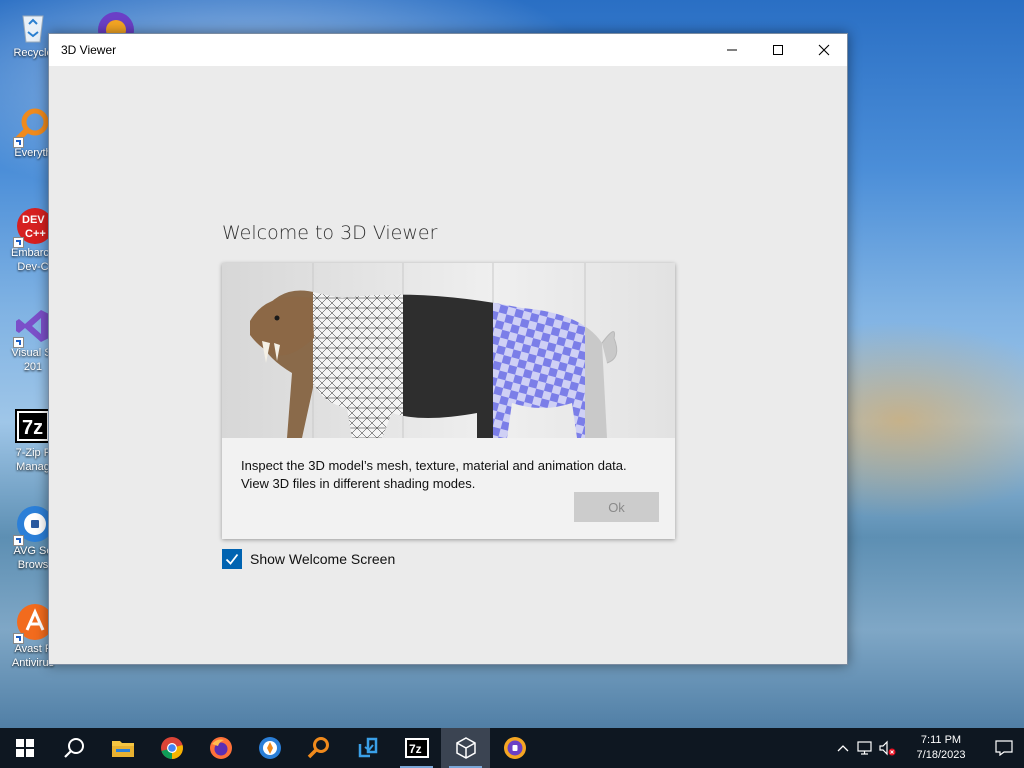 The image size is (1024, 768). I want to click on taskbar-everything, so click(318, 748).